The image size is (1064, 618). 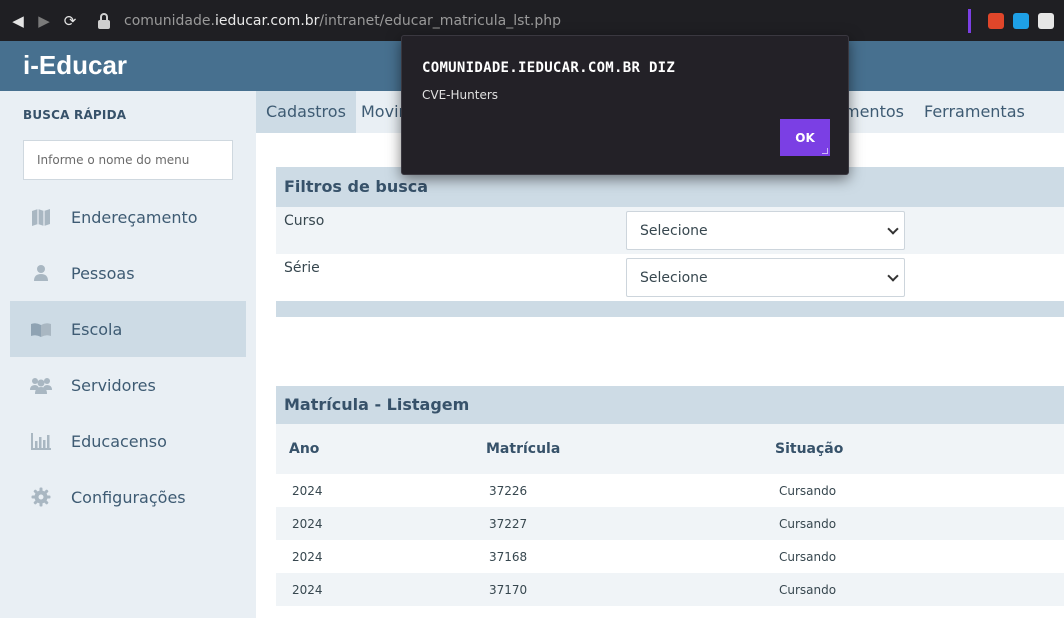 What do you see at coordinates (304, 449) in the screenshot?
I see `column-header-ano: Ano` at bounding box center [304, 449].